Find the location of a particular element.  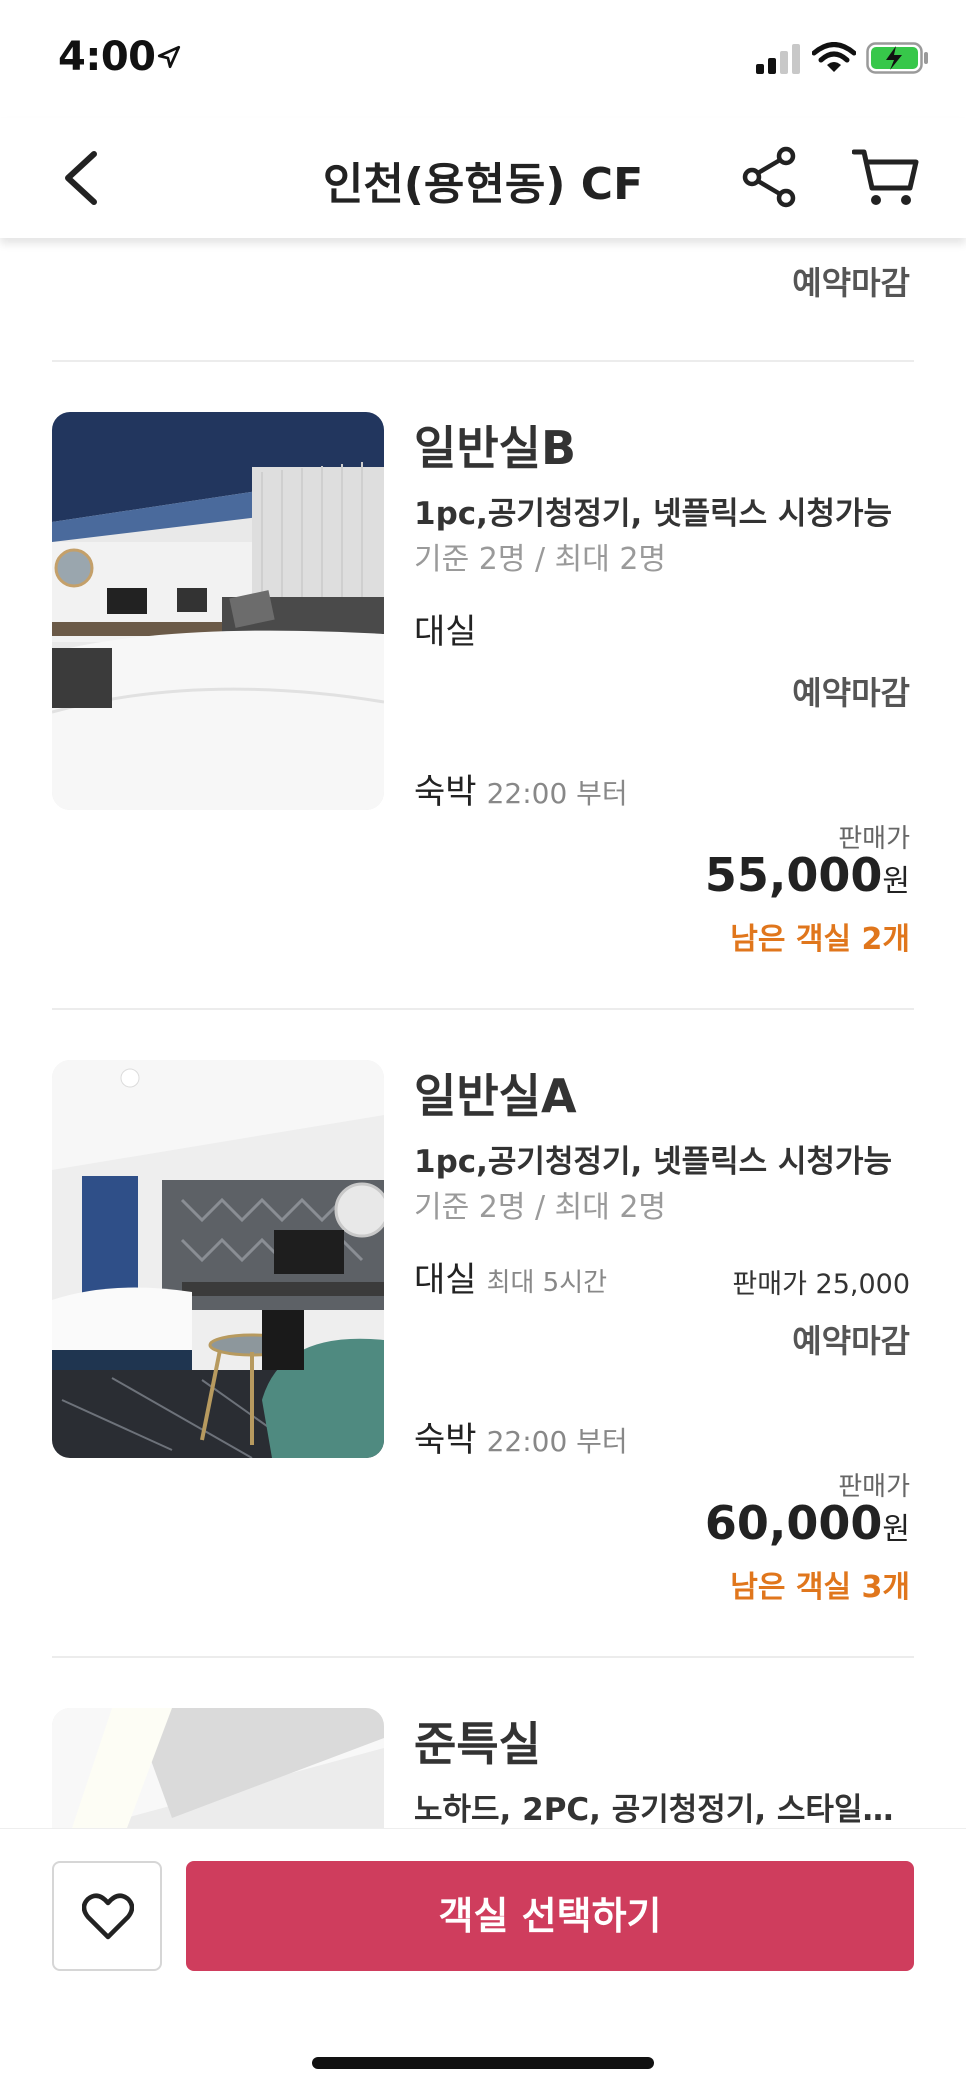

select-room-button: 객실 선택하기 is located at coordinates (550, 1916).